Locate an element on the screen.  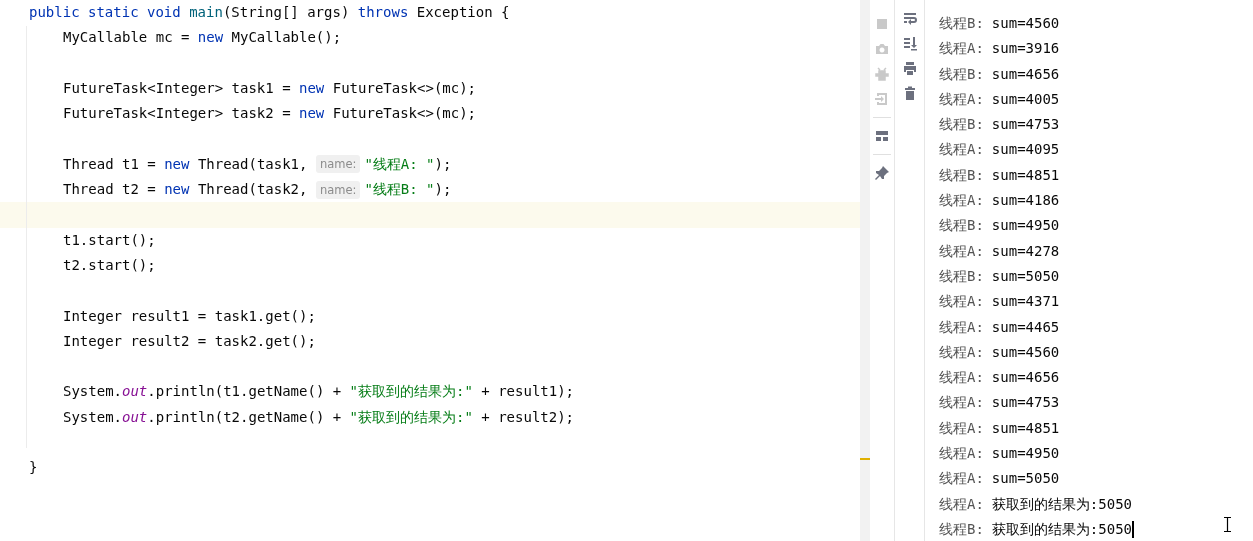
pin-icon is located at coordinates (882, 173).